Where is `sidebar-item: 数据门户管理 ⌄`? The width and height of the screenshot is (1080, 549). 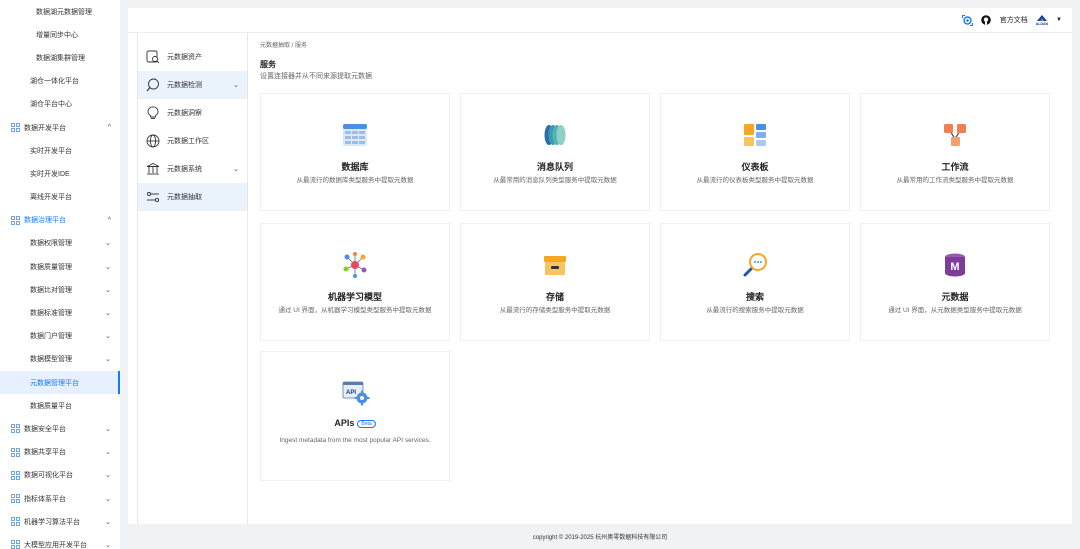
sidebar-item: 数据门户管理 ⌄ is located at coordinates (60, 336).